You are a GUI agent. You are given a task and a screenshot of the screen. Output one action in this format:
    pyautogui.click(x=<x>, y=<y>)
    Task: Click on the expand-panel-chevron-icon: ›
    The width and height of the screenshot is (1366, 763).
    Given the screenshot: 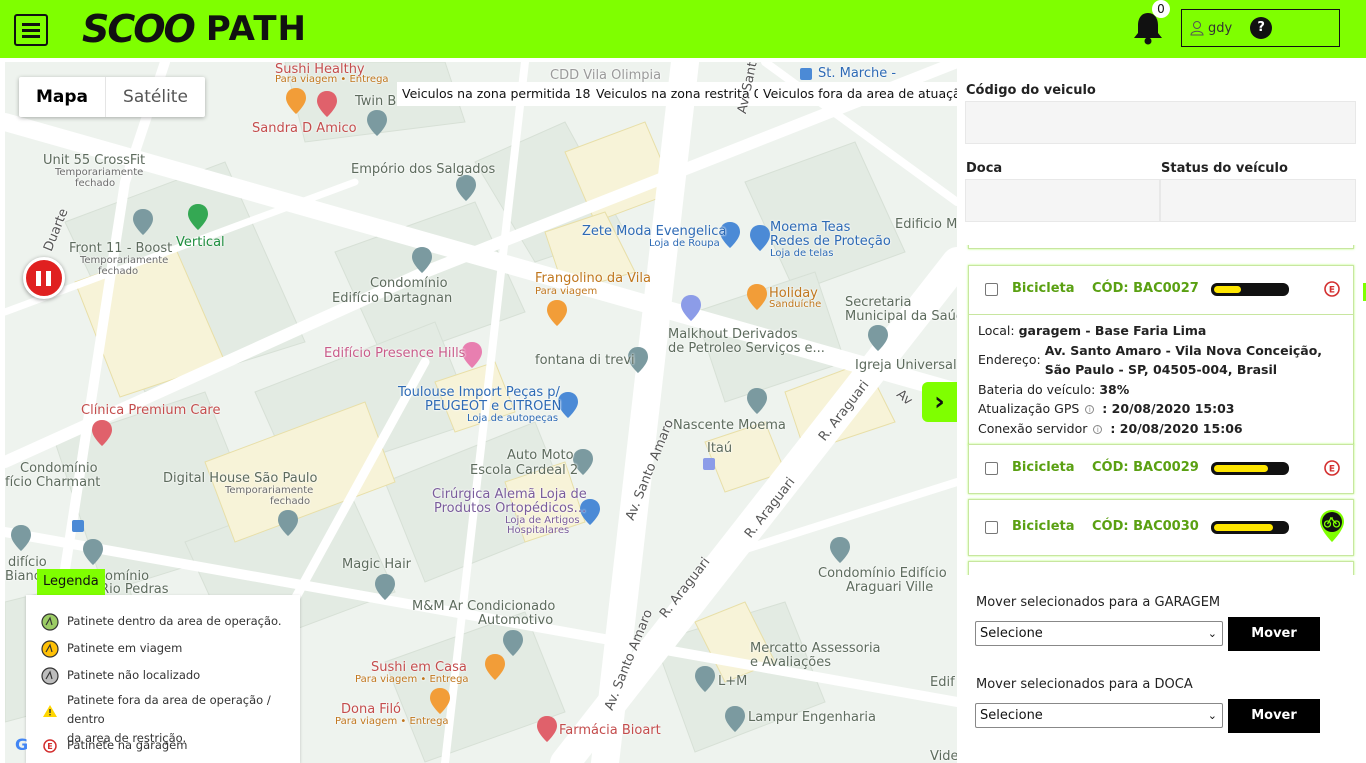 What is the action you would take?
    pyautogui.click(x=939, y=402)
    